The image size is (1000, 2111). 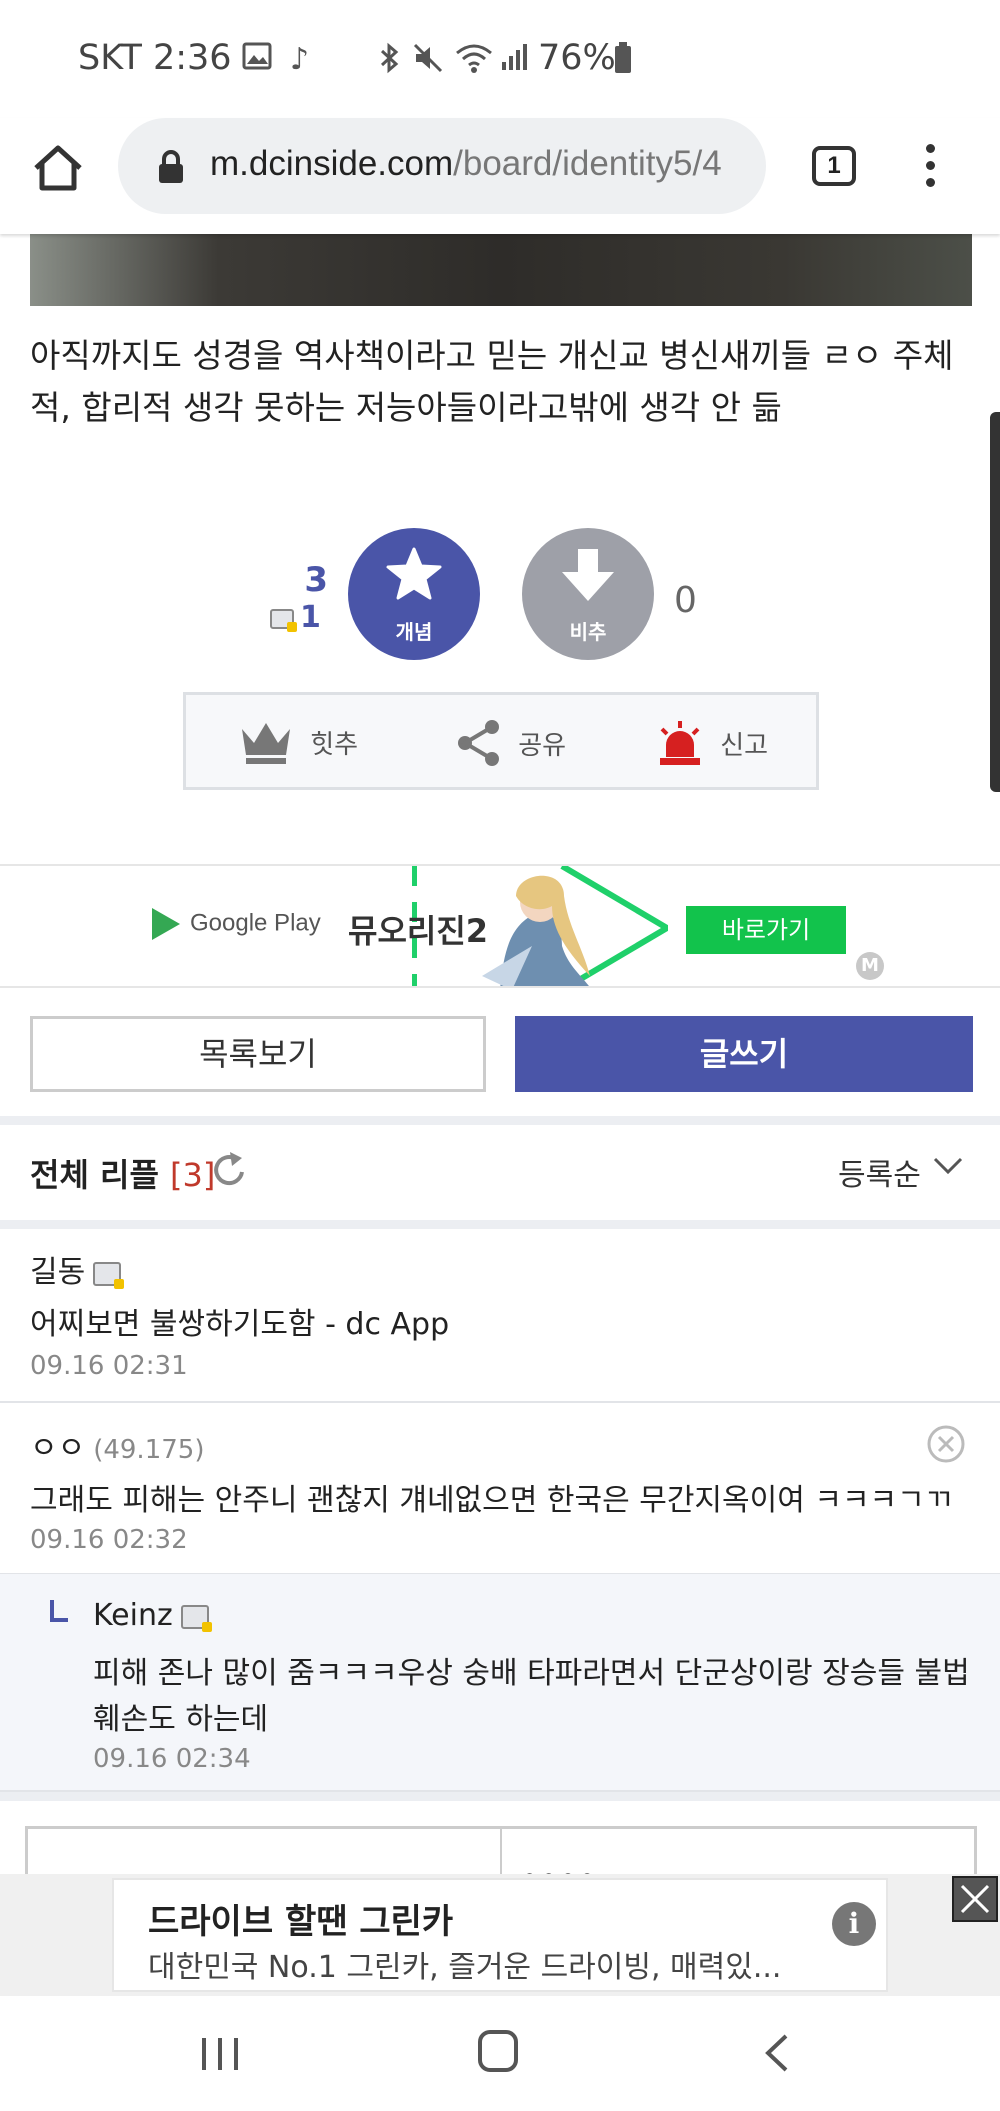 I want to click on list-button: 목록보기, so click(x=258, y=1054).